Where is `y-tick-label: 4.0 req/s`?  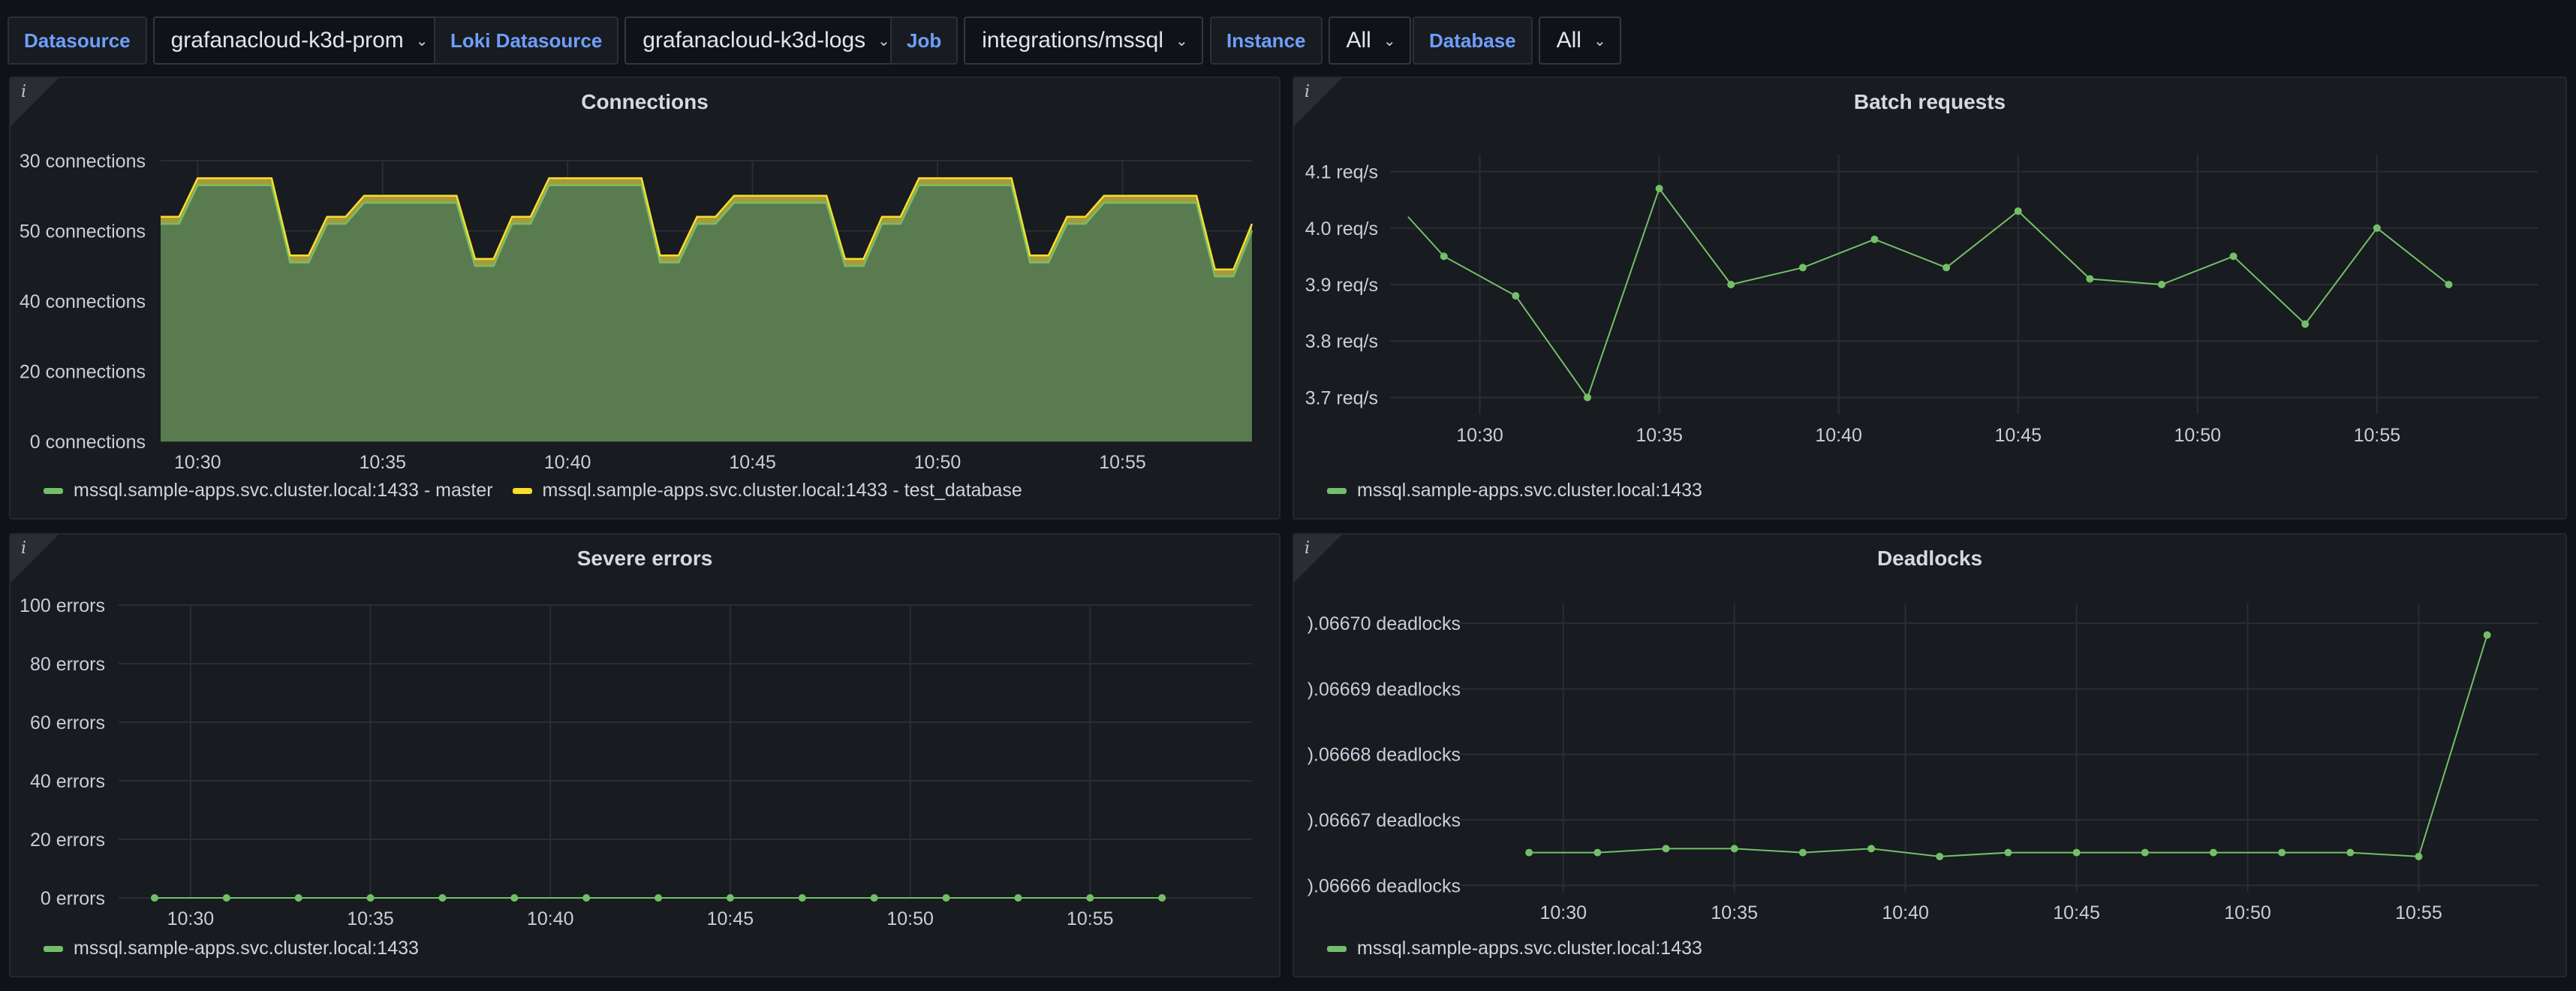 y-tick-label: 4.0 req/s is located at coordinates (1341, 228).